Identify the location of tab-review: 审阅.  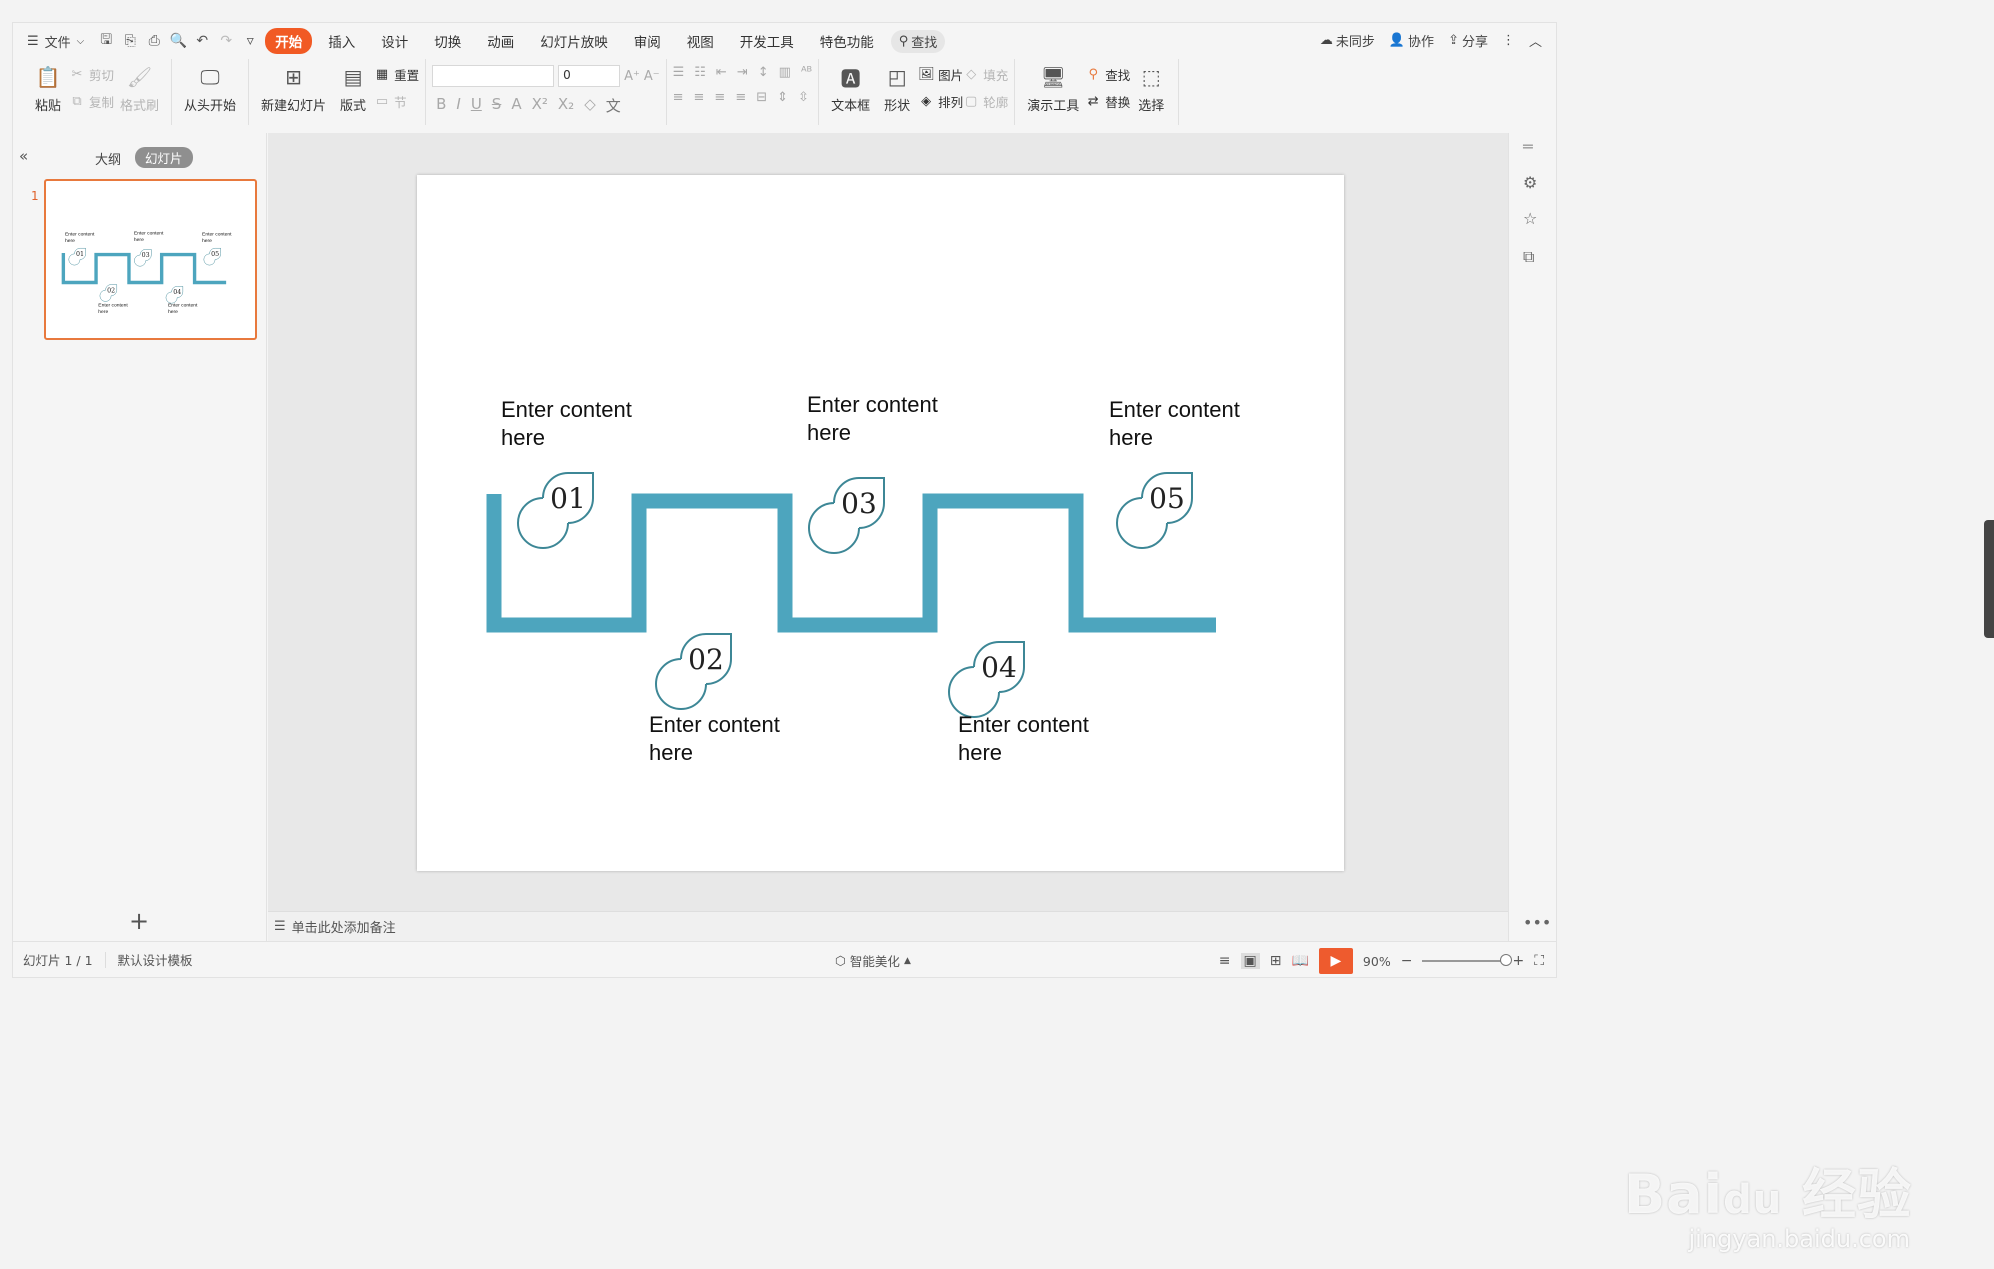
(647, 41).